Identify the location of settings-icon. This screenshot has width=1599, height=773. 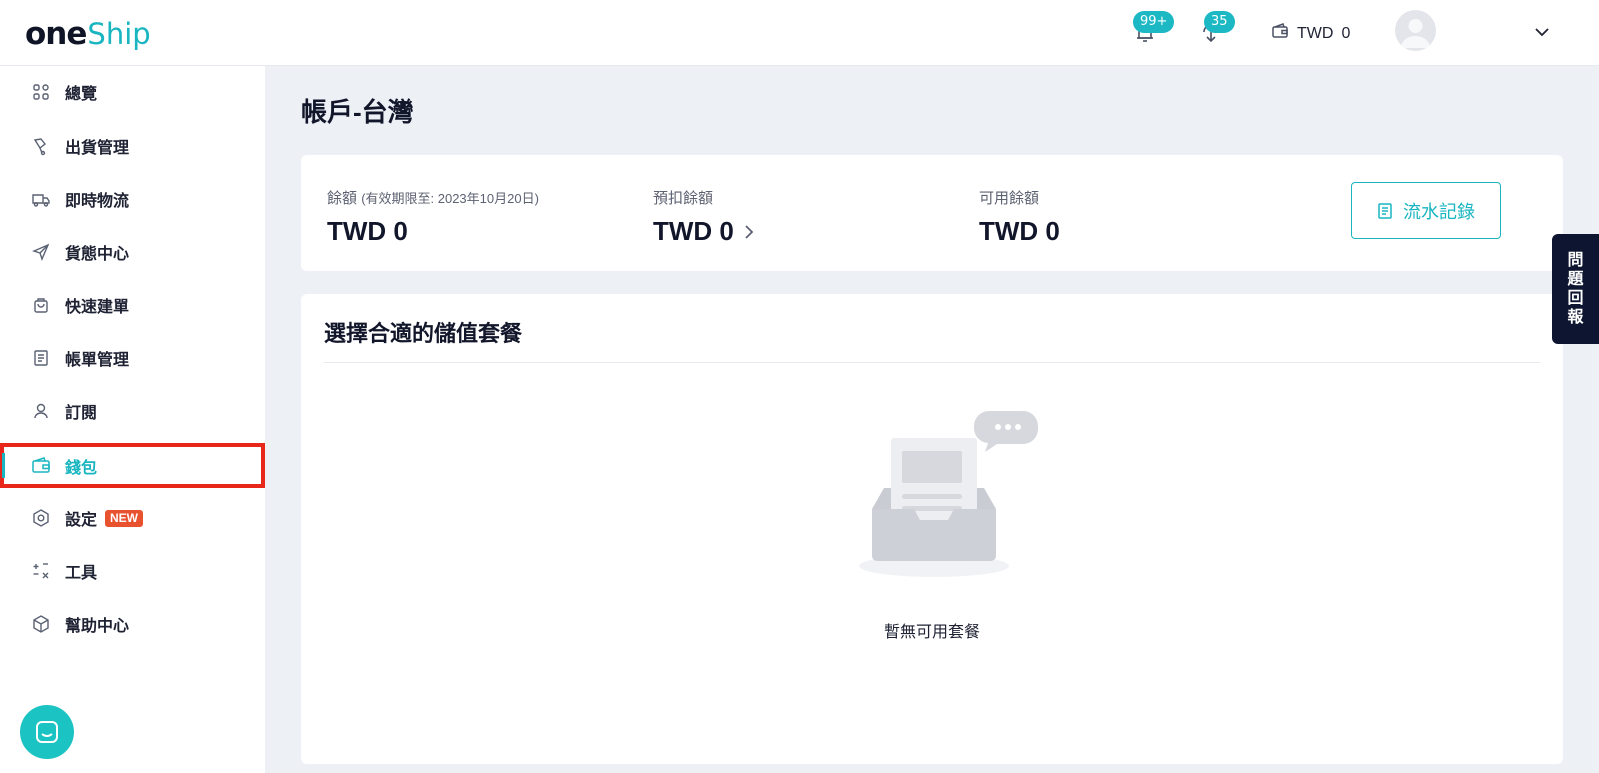
(41, 518).